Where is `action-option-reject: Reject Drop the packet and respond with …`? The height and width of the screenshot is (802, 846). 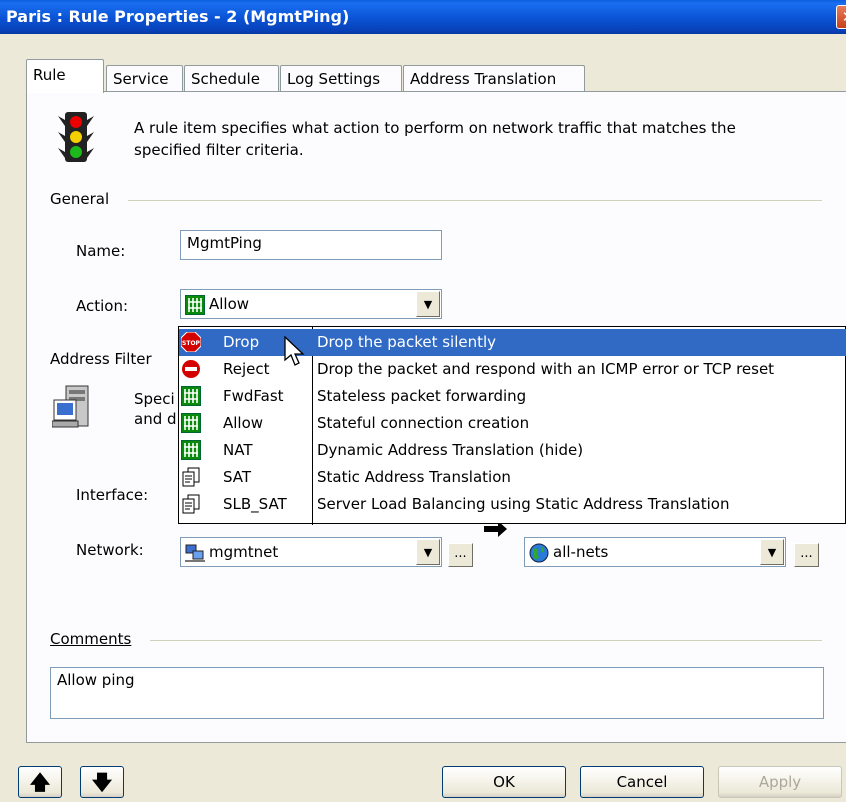 action-option-reject: Reject Drop the packet and respond with … is located at coordinates (512, 369).